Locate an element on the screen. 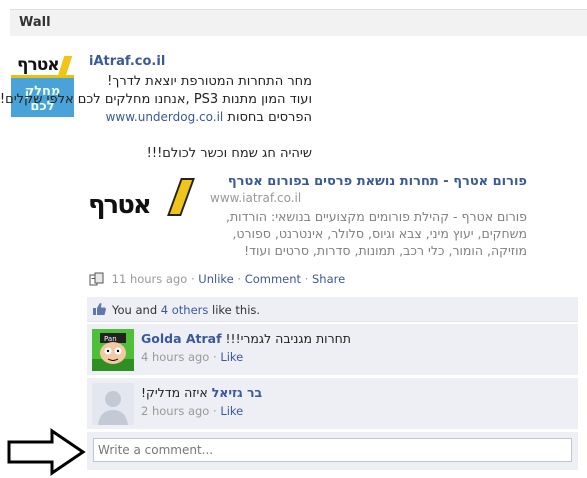 The width and height of the screenshot is (587, 478). comment-time: 4 hours ago is located at coordinates (175, 357).